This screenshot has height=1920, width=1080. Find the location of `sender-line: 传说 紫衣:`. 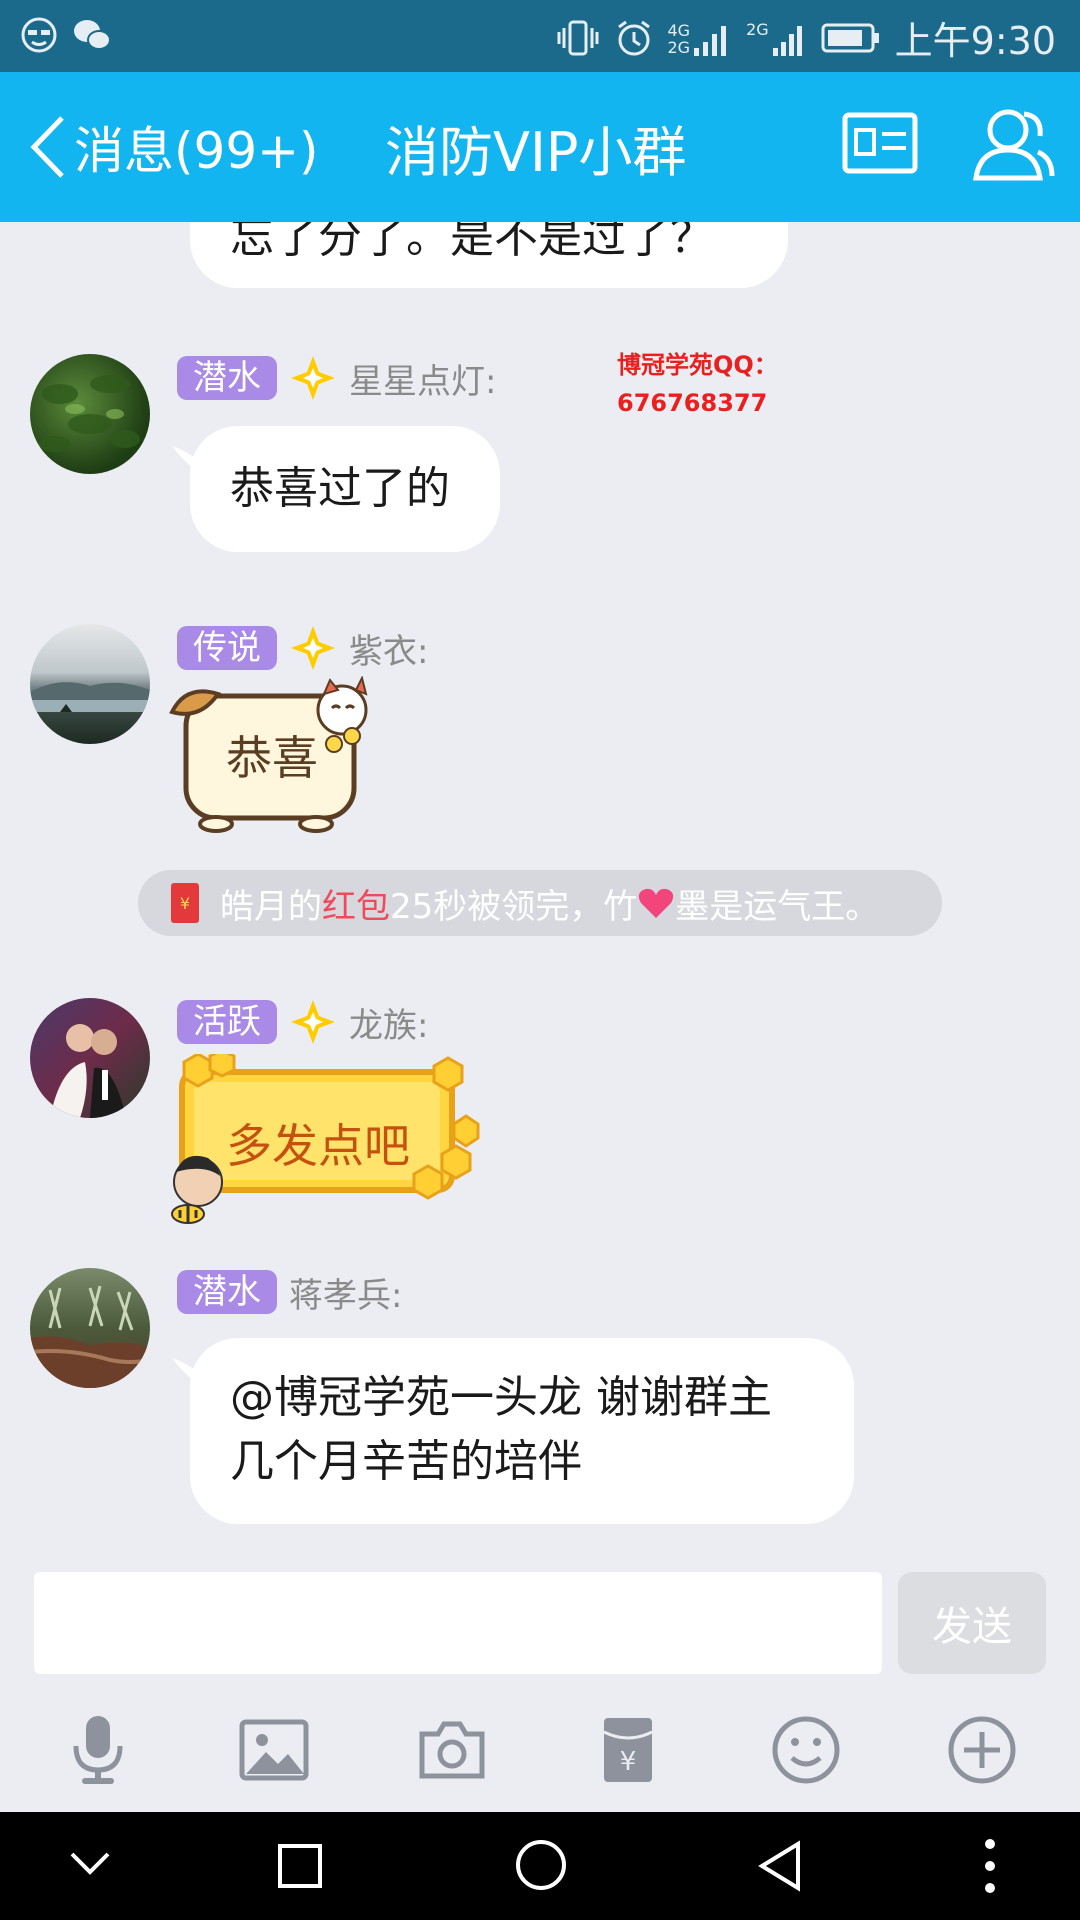

sender-line: 传说 紫衣: is located at coordinates (303, 649).